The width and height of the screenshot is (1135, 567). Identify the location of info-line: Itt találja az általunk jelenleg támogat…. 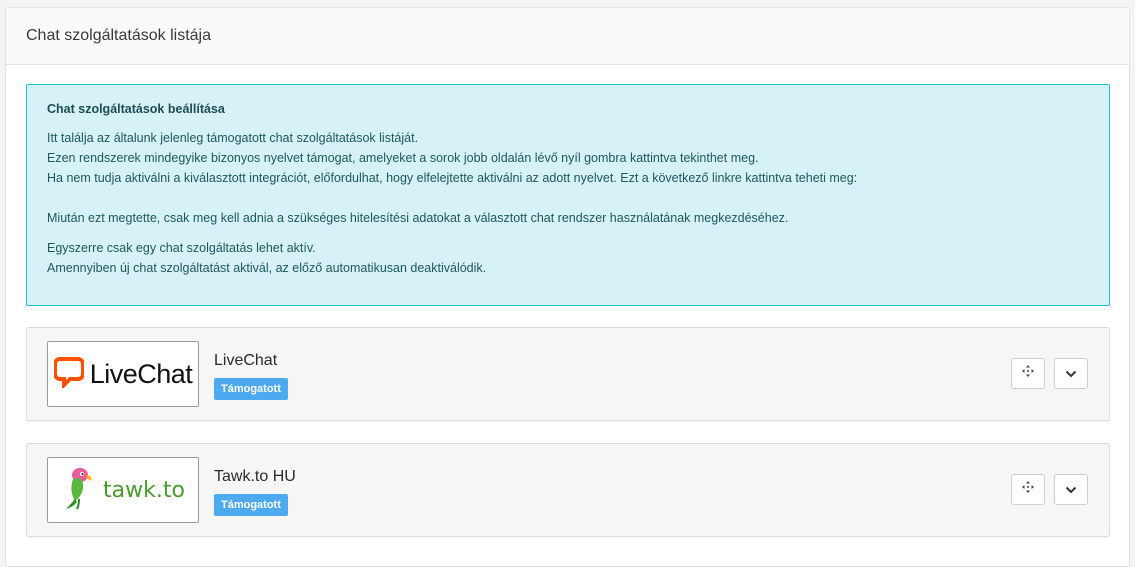
(233, 138).